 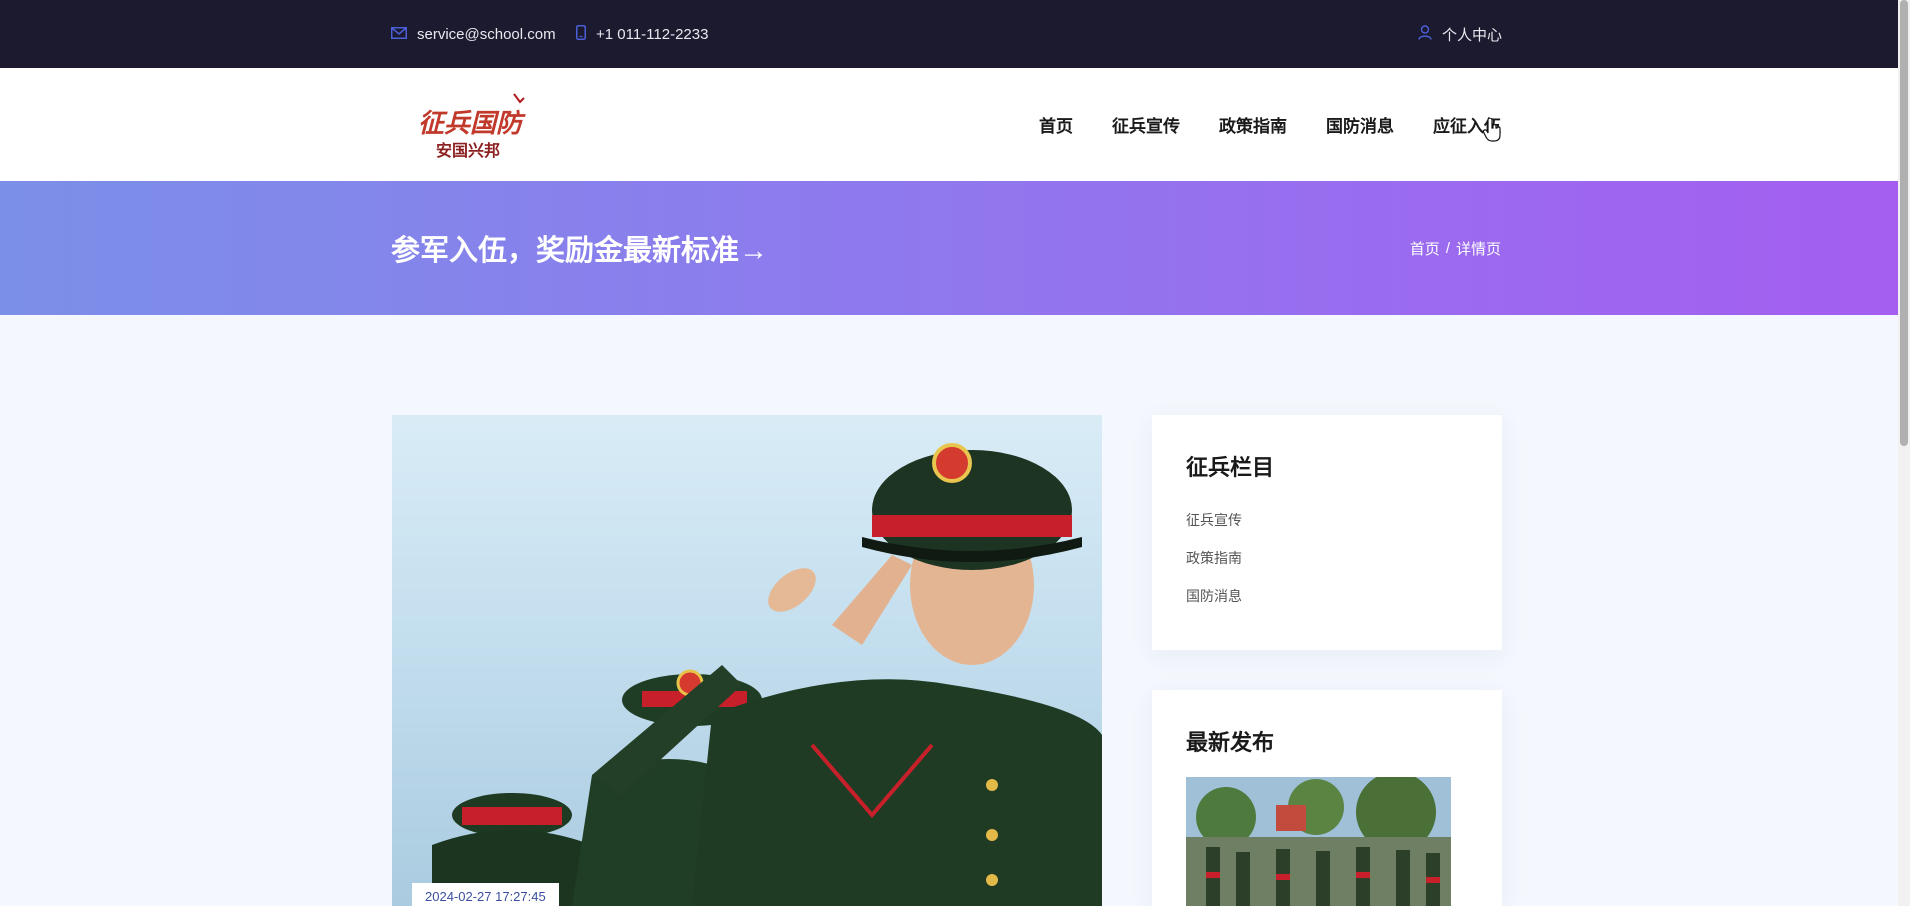 I want to click on phone-contact: +1 011-112-2233, so click(x=642, y=34).